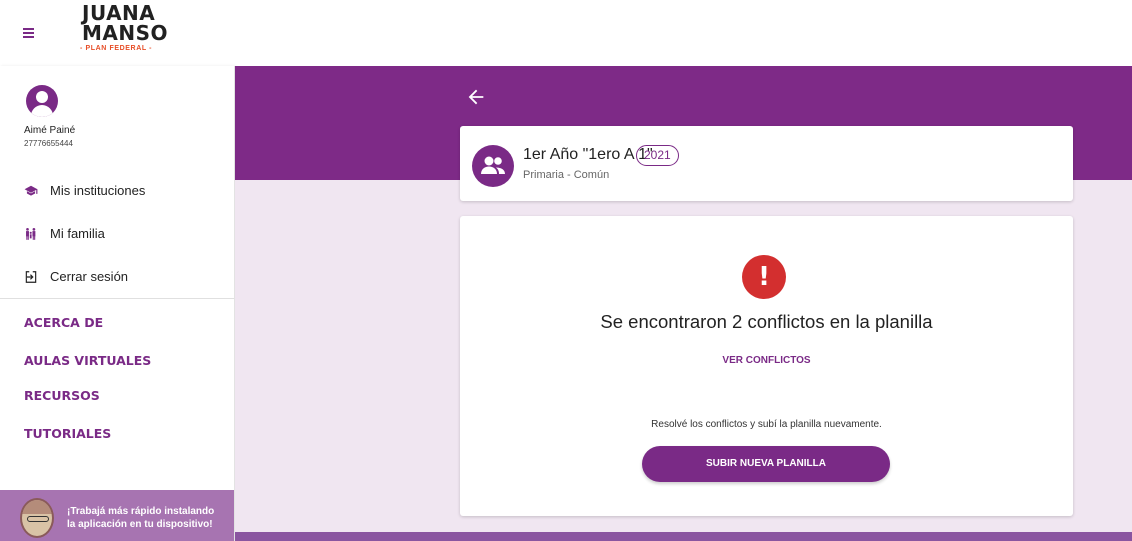 The height and width of the screenshot is (541, 1132). Describe the element at coordinates (657, 155) in the screenshot. I see `year-badge: 2021` at that location.